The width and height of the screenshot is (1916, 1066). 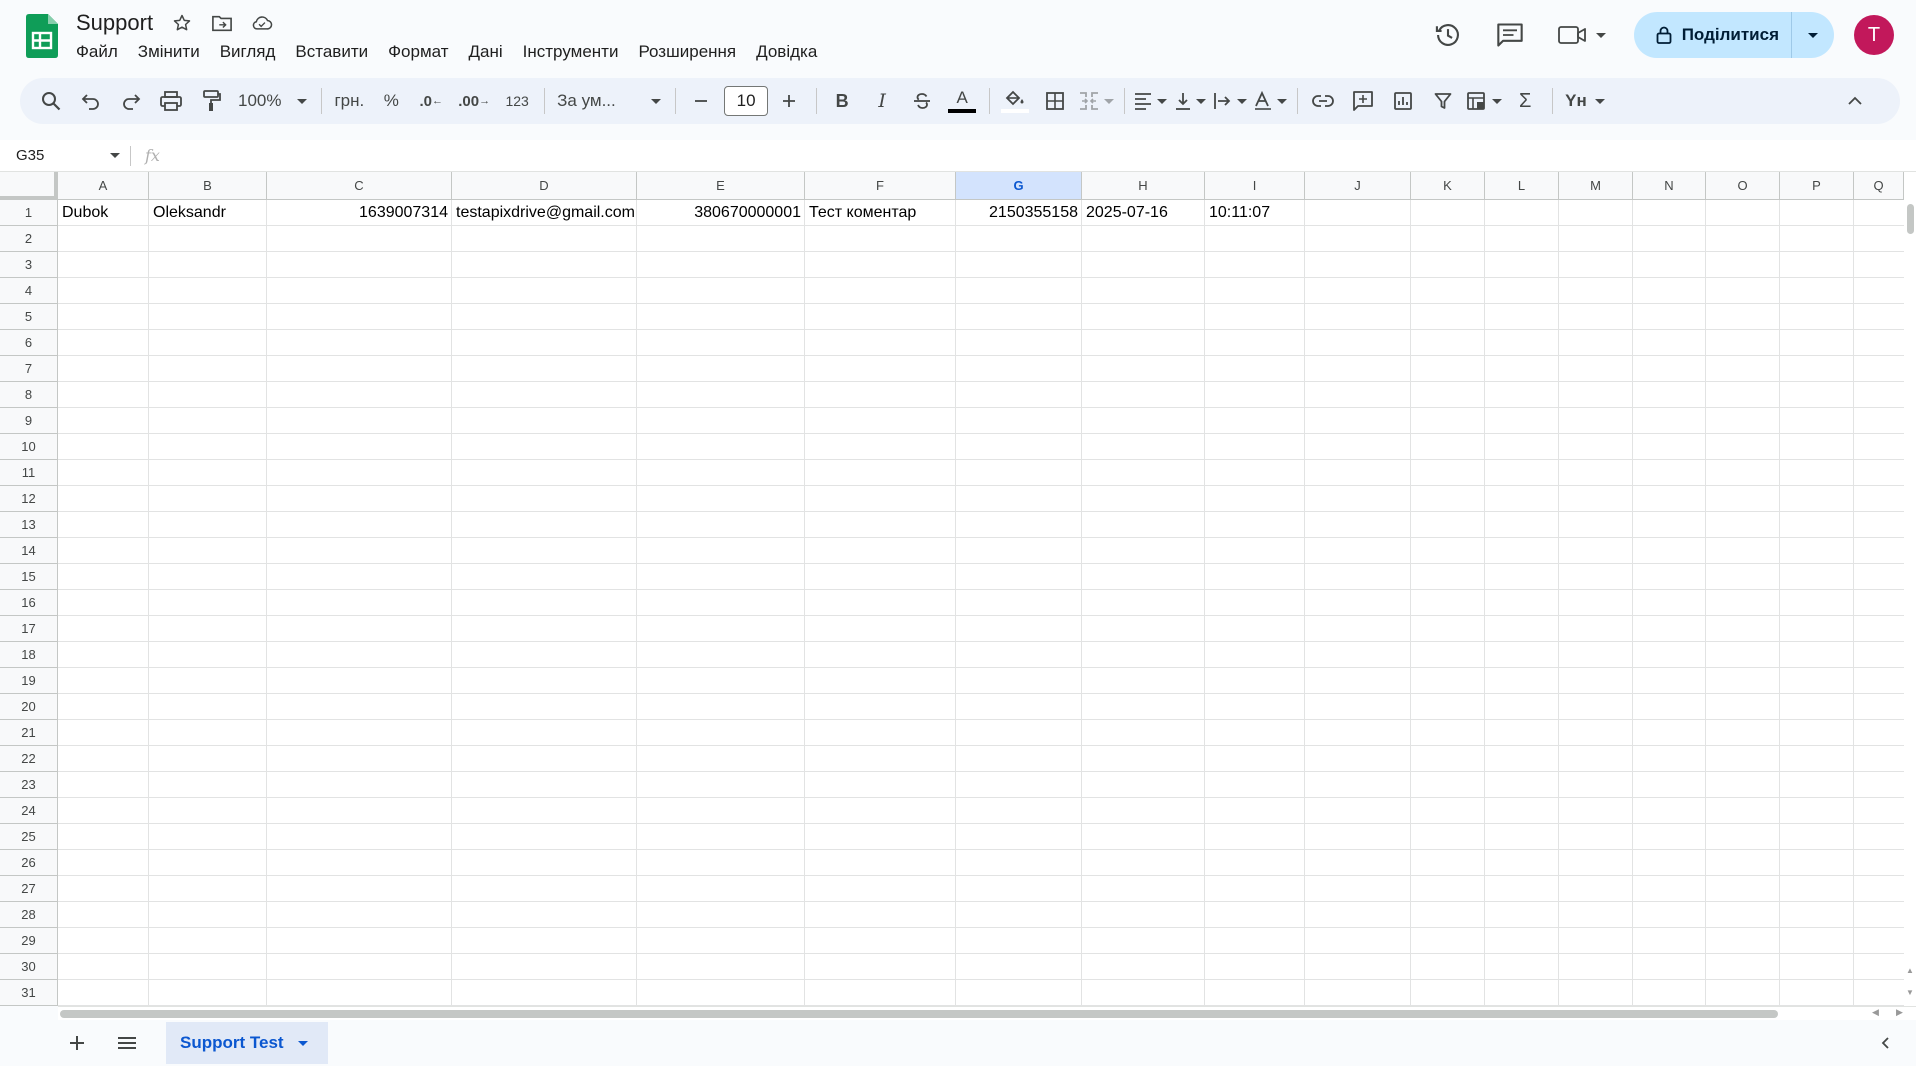 What do you see at coordinates (77, 1043) in the screenshot?
I see `add-sheet-icon` at bounding box center [77, 1043].